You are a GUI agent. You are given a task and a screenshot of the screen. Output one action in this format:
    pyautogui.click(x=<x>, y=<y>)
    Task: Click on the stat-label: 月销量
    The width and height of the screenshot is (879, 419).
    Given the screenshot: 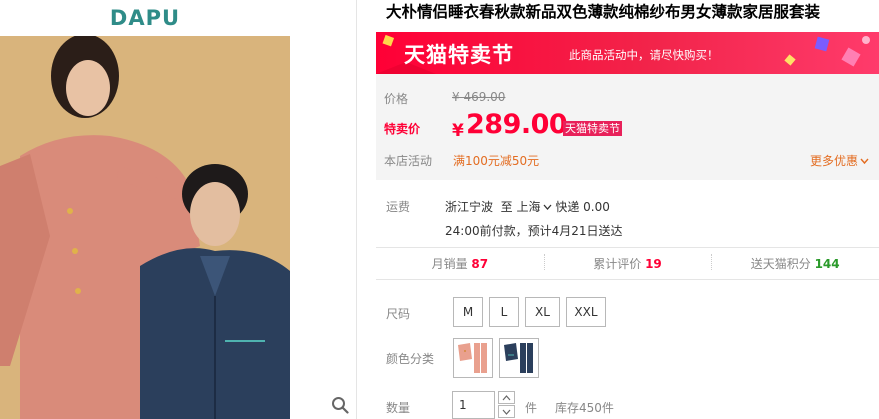 What is the action you would take?
    pyautogui.click(x=449, y=264)
    